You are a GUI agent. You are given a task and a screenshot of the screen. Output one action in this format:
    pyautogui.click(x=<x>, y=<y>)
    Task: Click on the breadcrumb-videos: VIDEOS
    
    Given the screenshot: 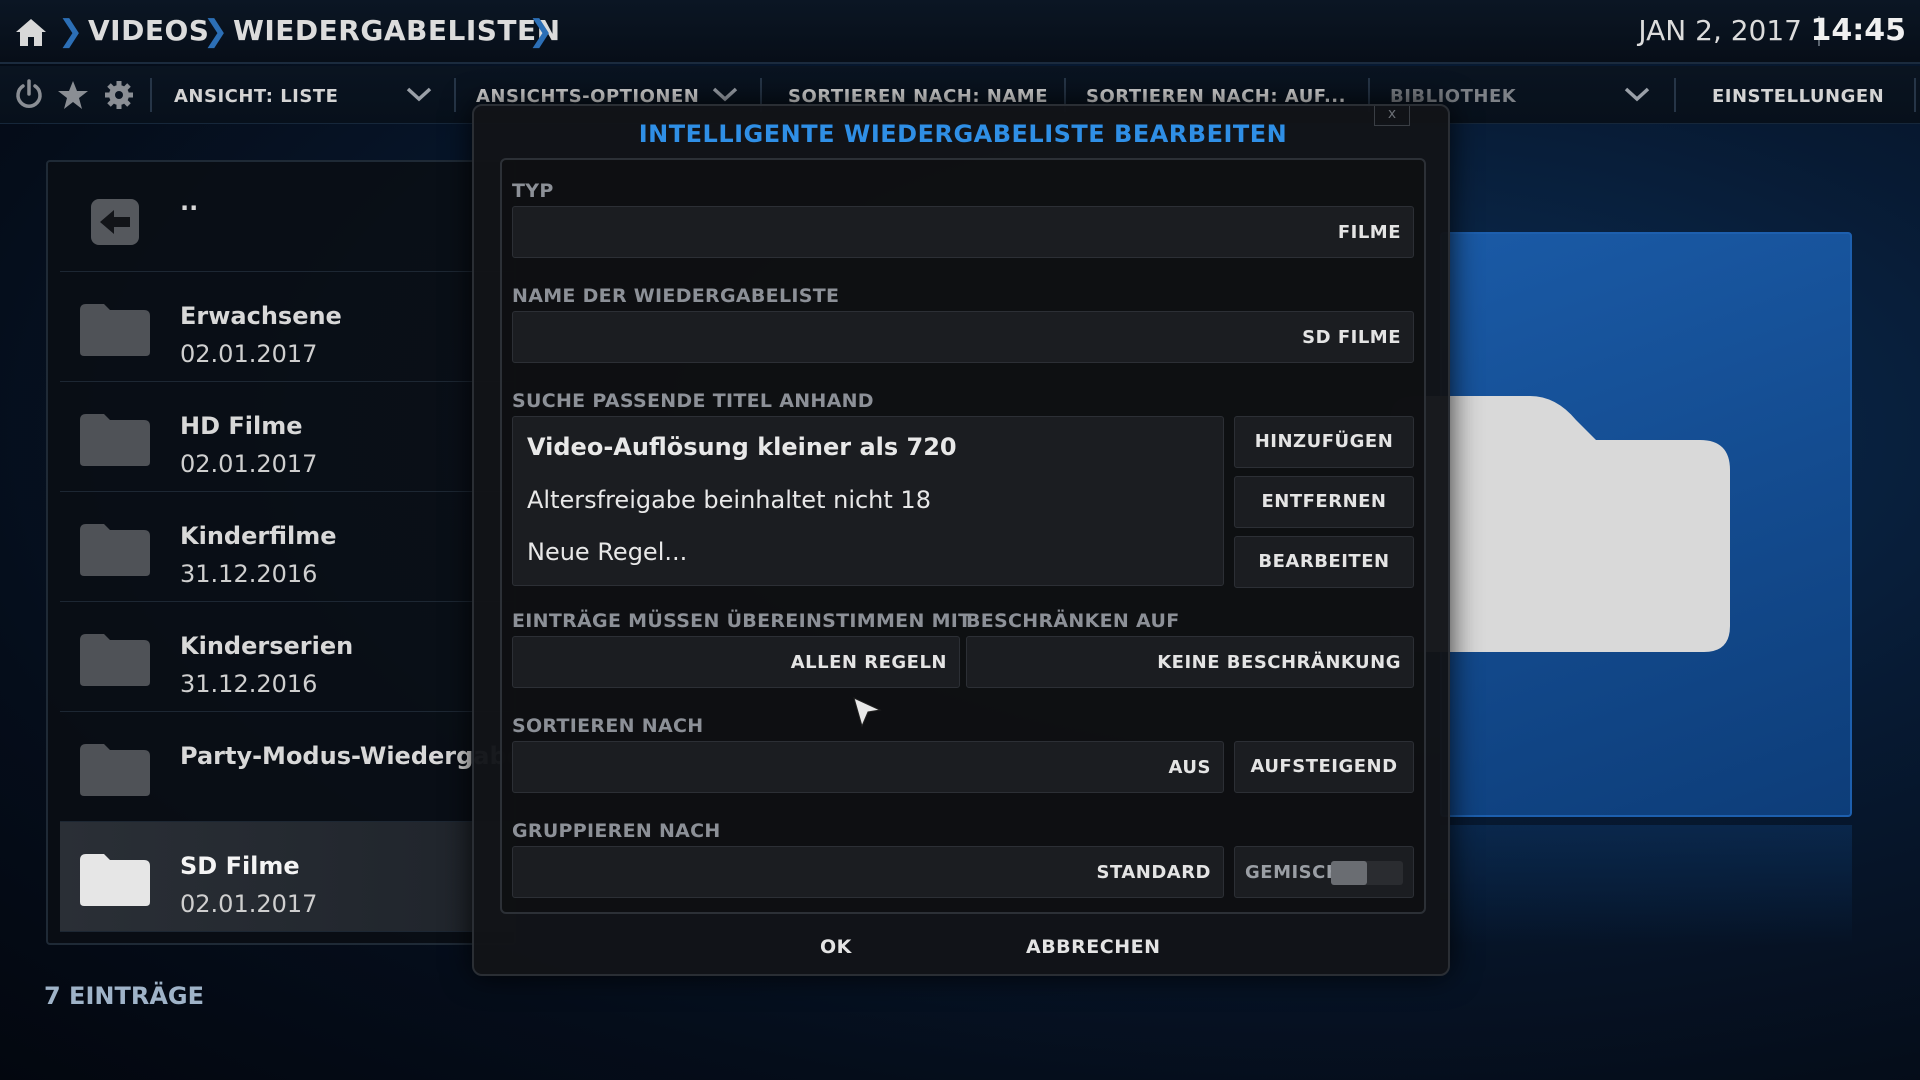 What is the action you would take?
    pyautogui.click(x=148, y=30)
    